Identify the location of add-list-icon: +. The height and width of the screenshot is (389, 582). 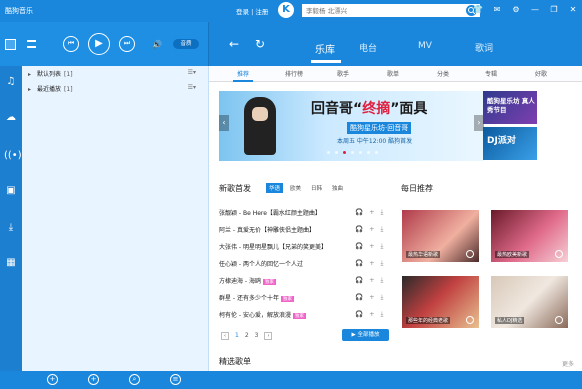
(52, 379).